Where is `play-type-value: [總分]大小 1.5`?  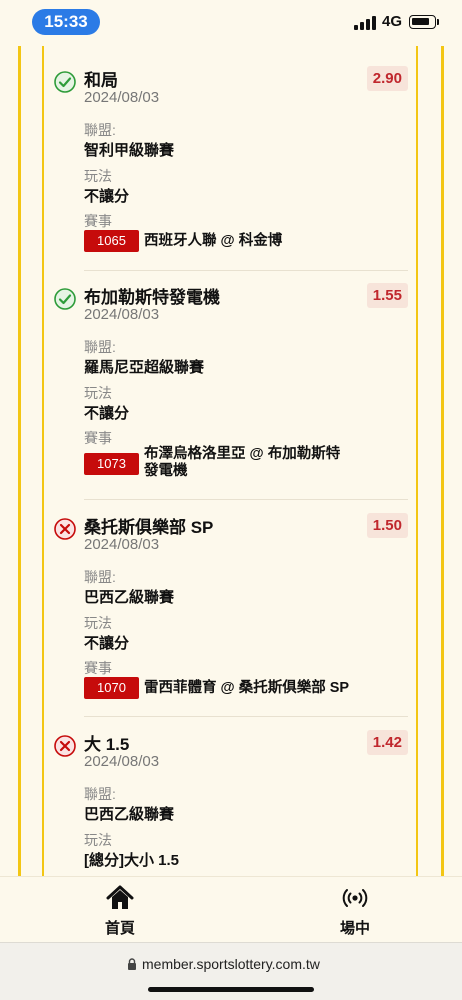 play-type-value: [總分]大小 1.5 is located at coordinates (132, 860).